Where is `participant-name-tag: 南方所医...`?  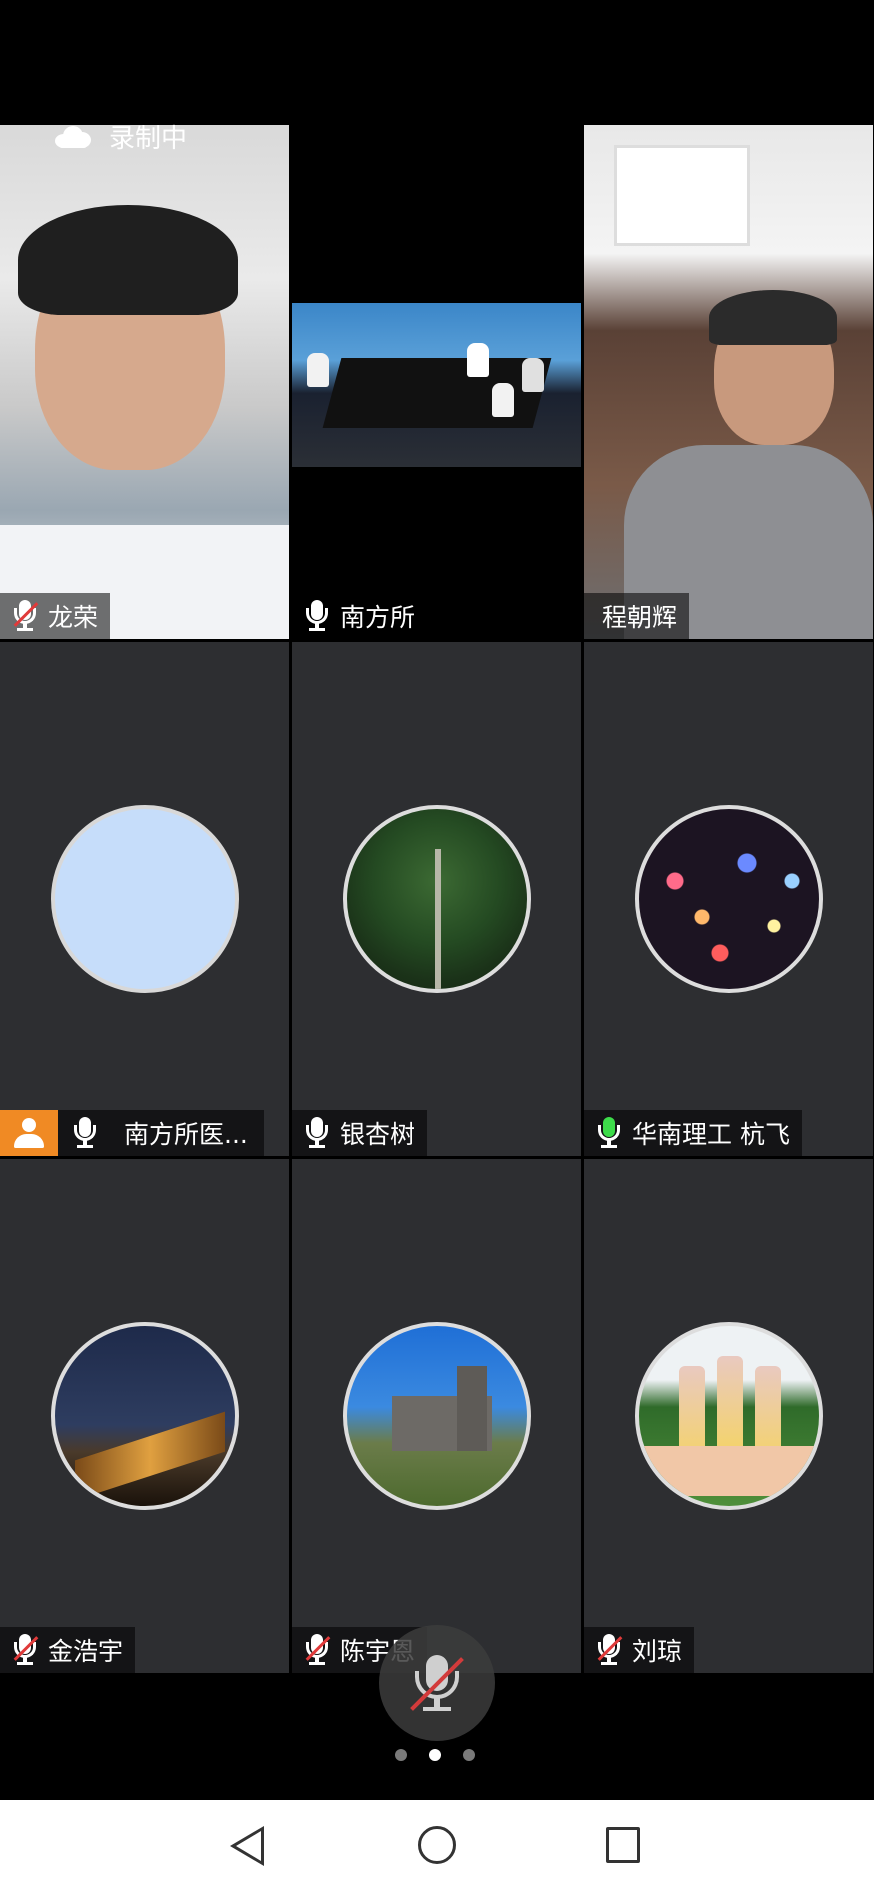 participant-name-tag: 南方所医... is located at coordinates (132, 1133).